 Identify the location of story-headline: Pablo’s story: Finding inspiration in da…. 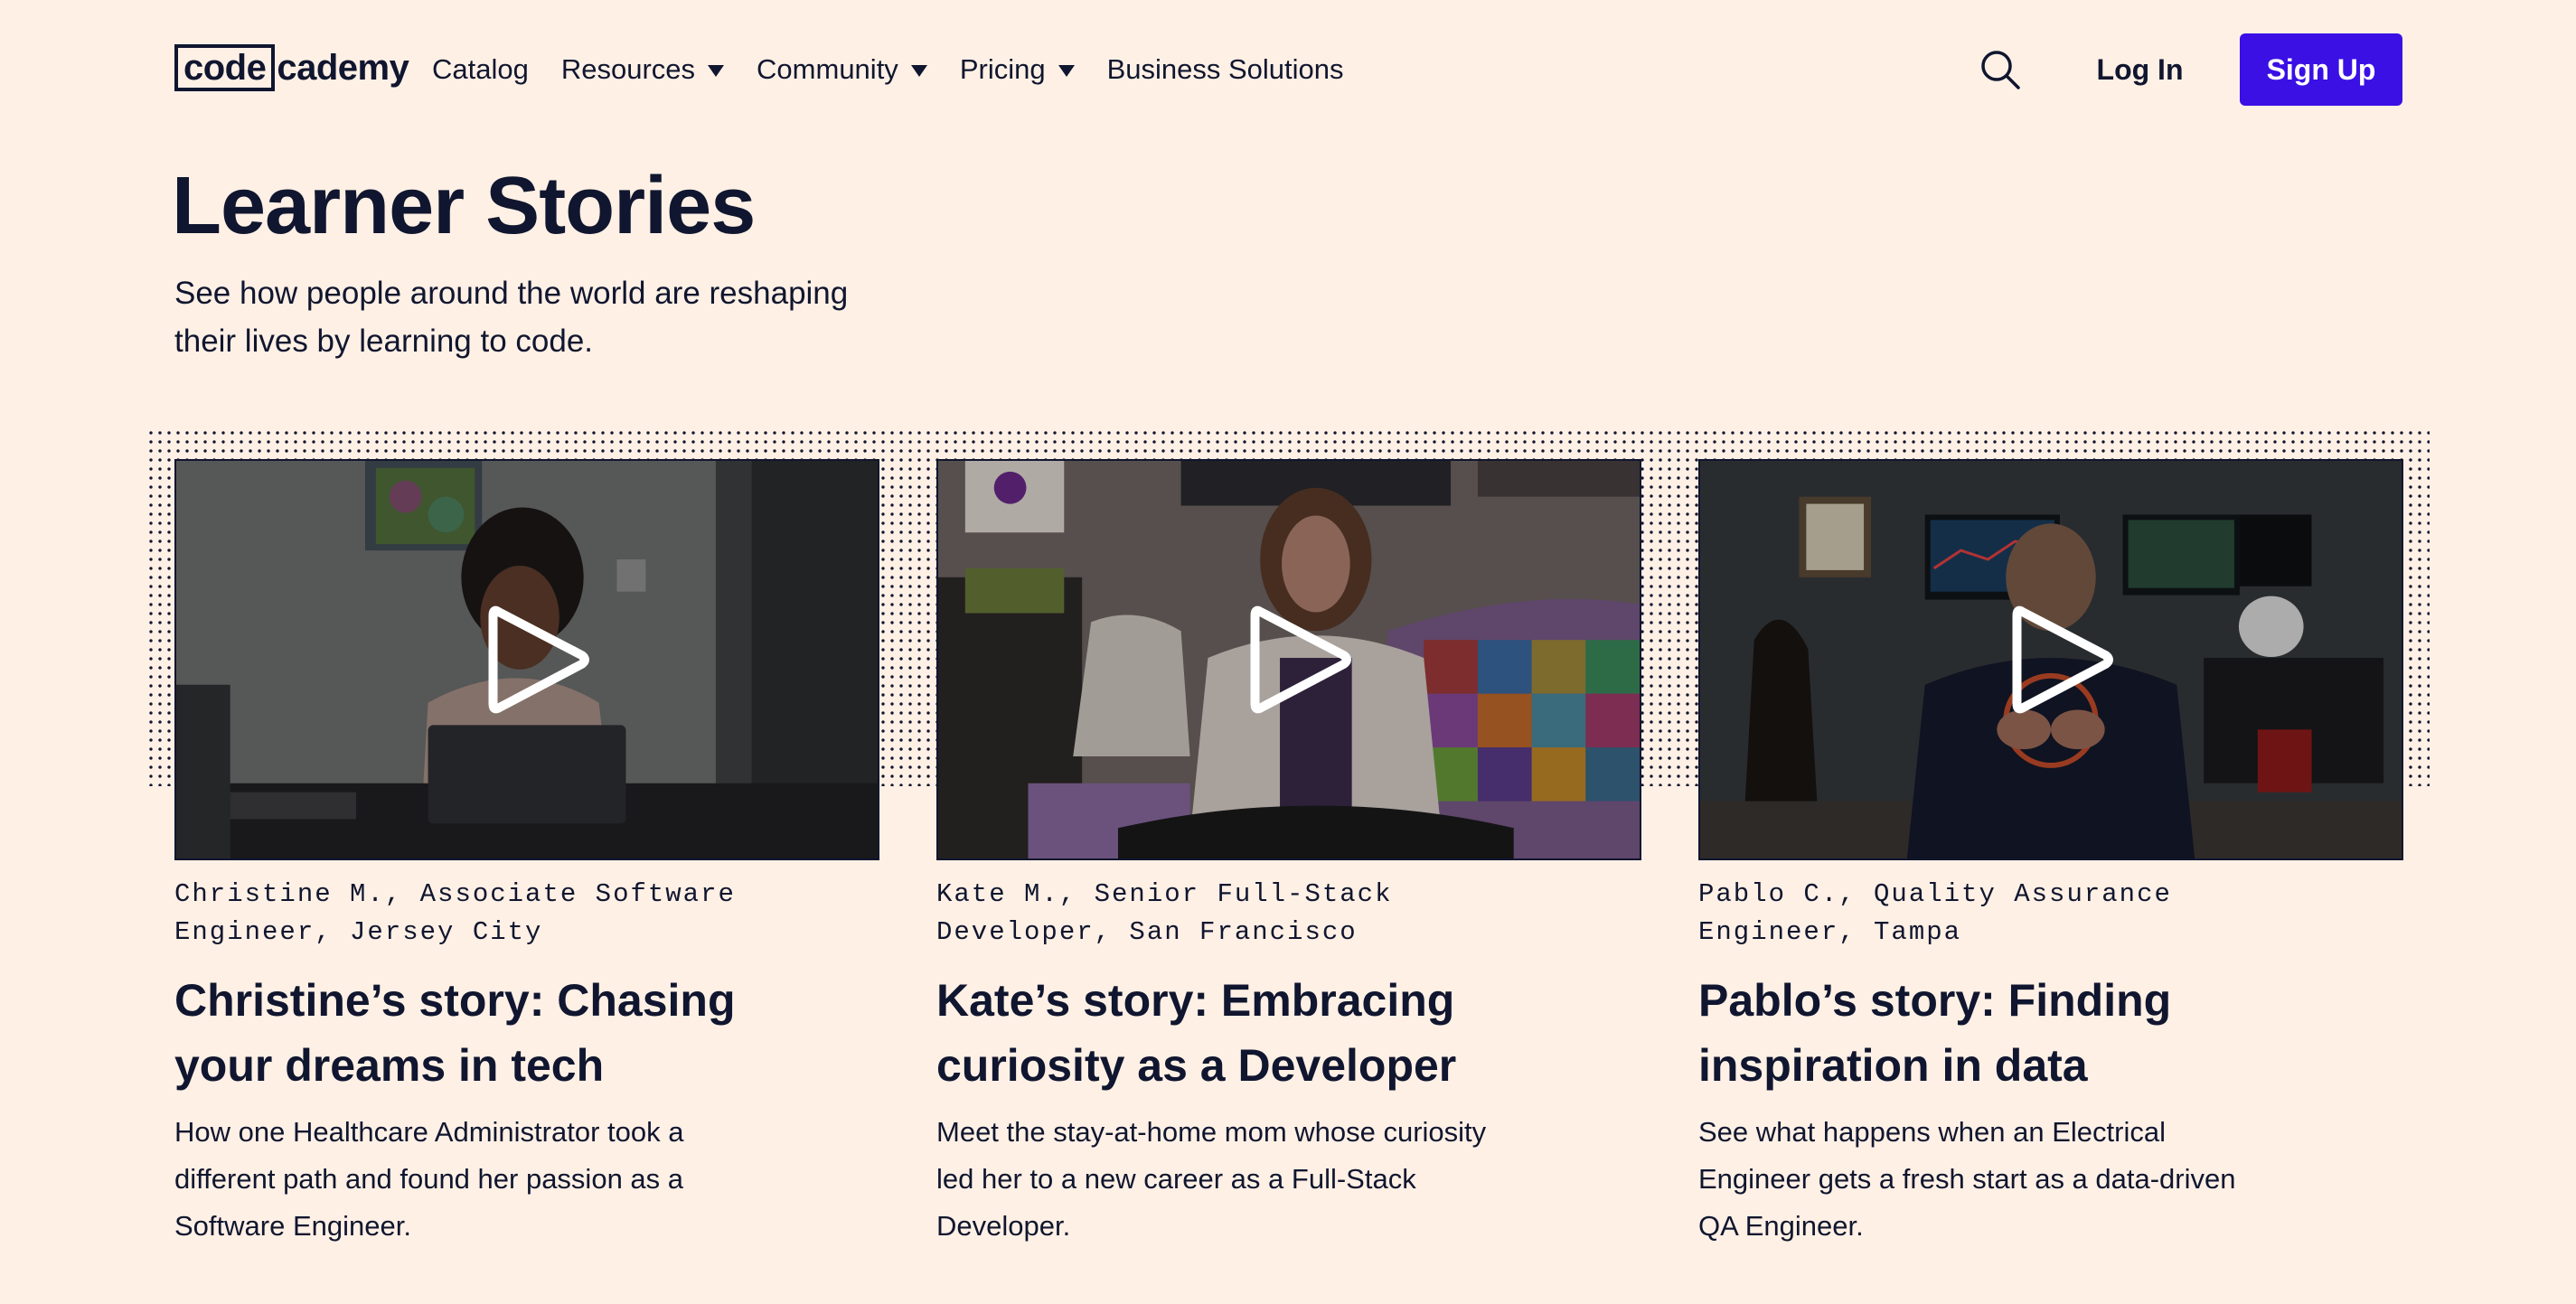
(2006, 1033).